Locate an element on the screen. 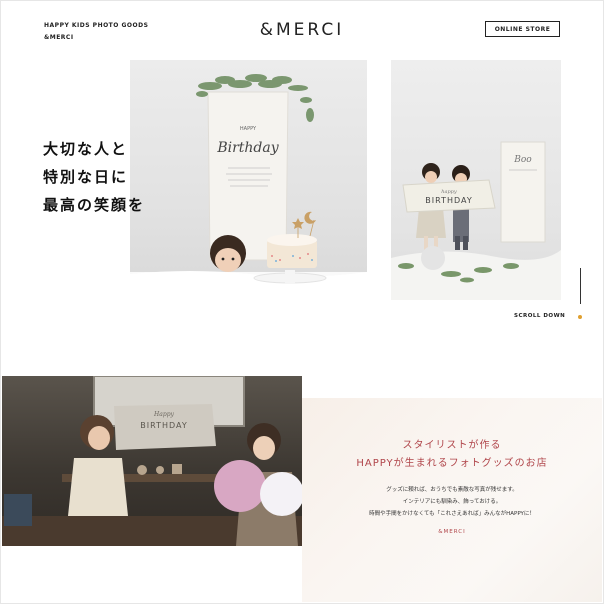 This screenshot has height=604, width=604. birthday-cake-illustration: HAPPY Birthday is located at coordinates (248, 187).